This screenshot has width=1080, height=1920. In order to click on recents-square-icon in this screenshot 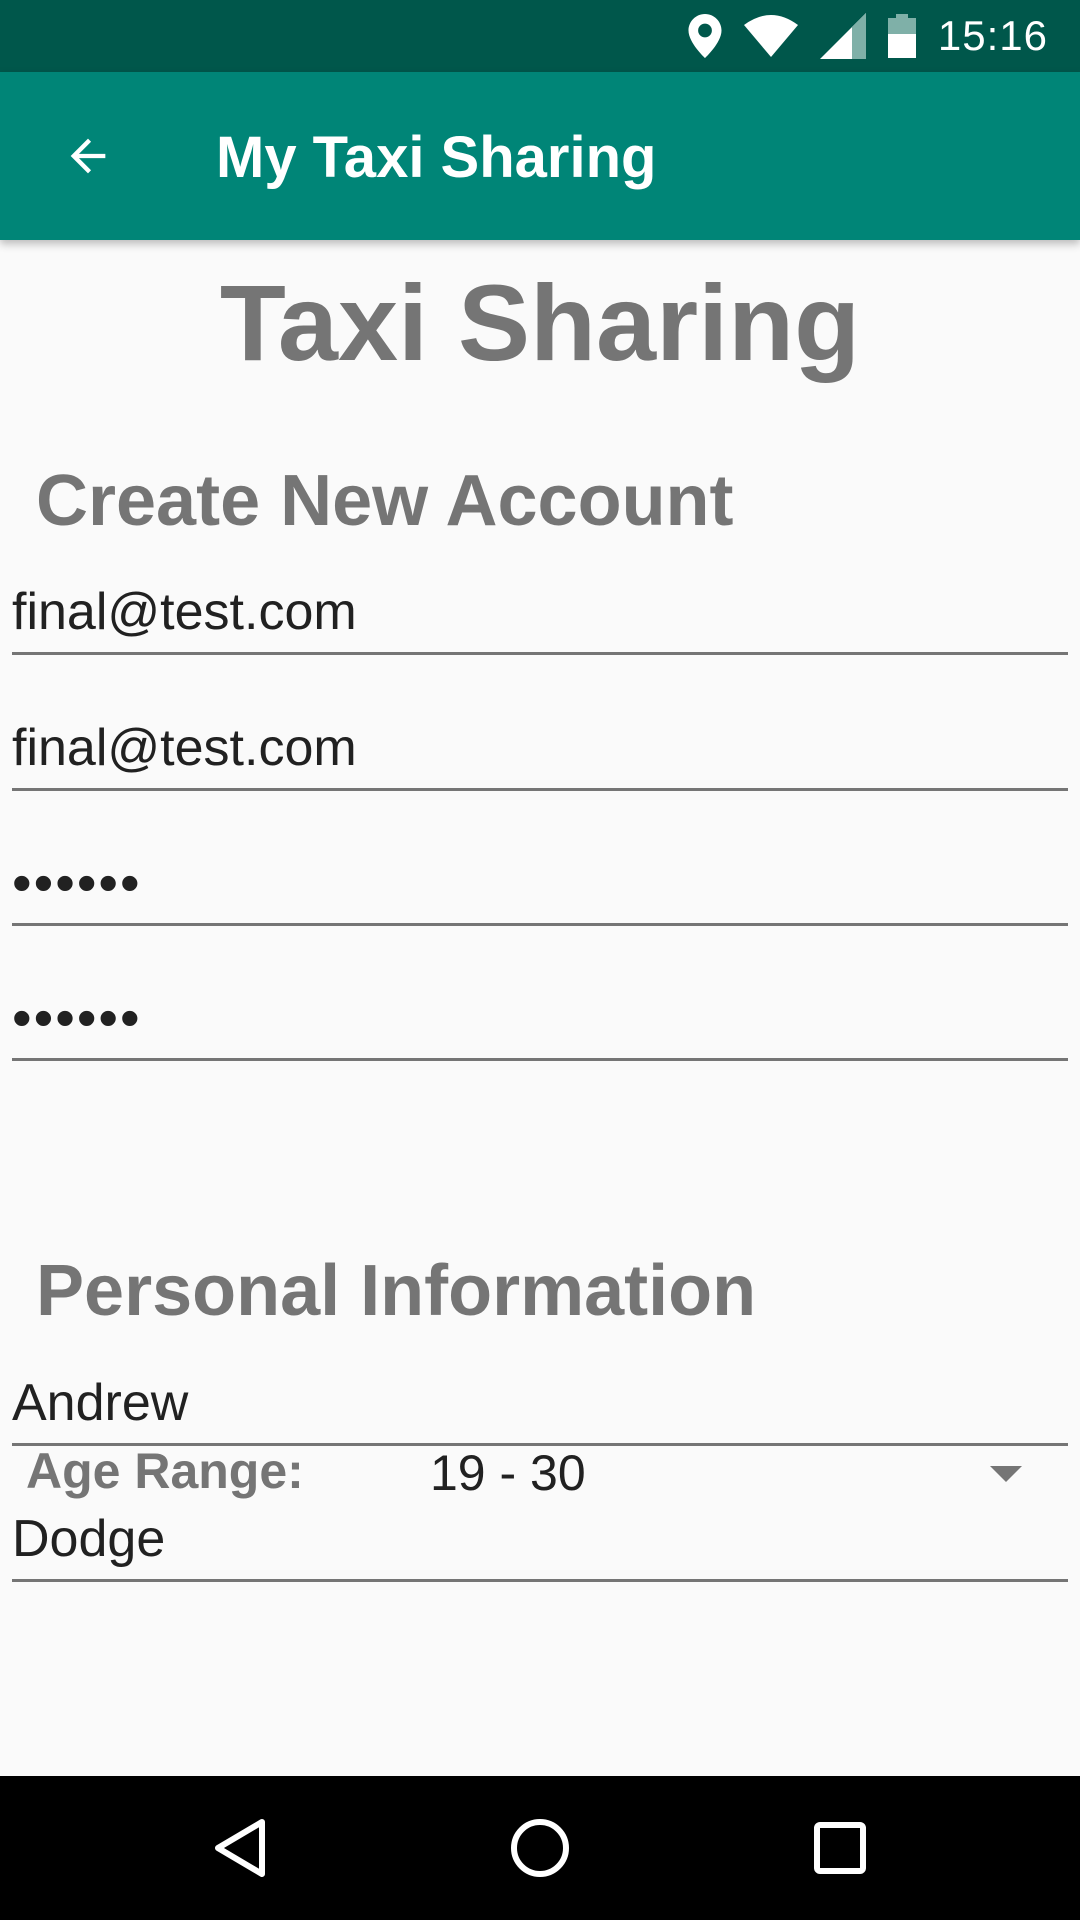, I will do `click(840, 1848)`.